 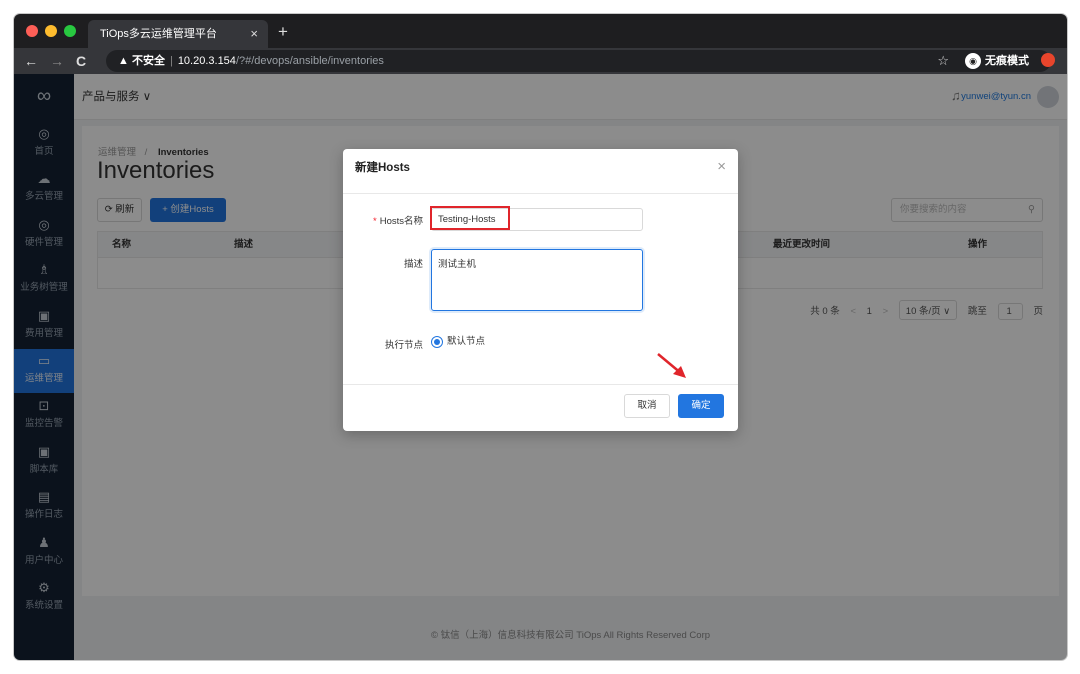 What do you see at coordinates (943, 61) in the screenshot?
I see `bookmark-star-icon: ☆` at bounding box center [943, 61].